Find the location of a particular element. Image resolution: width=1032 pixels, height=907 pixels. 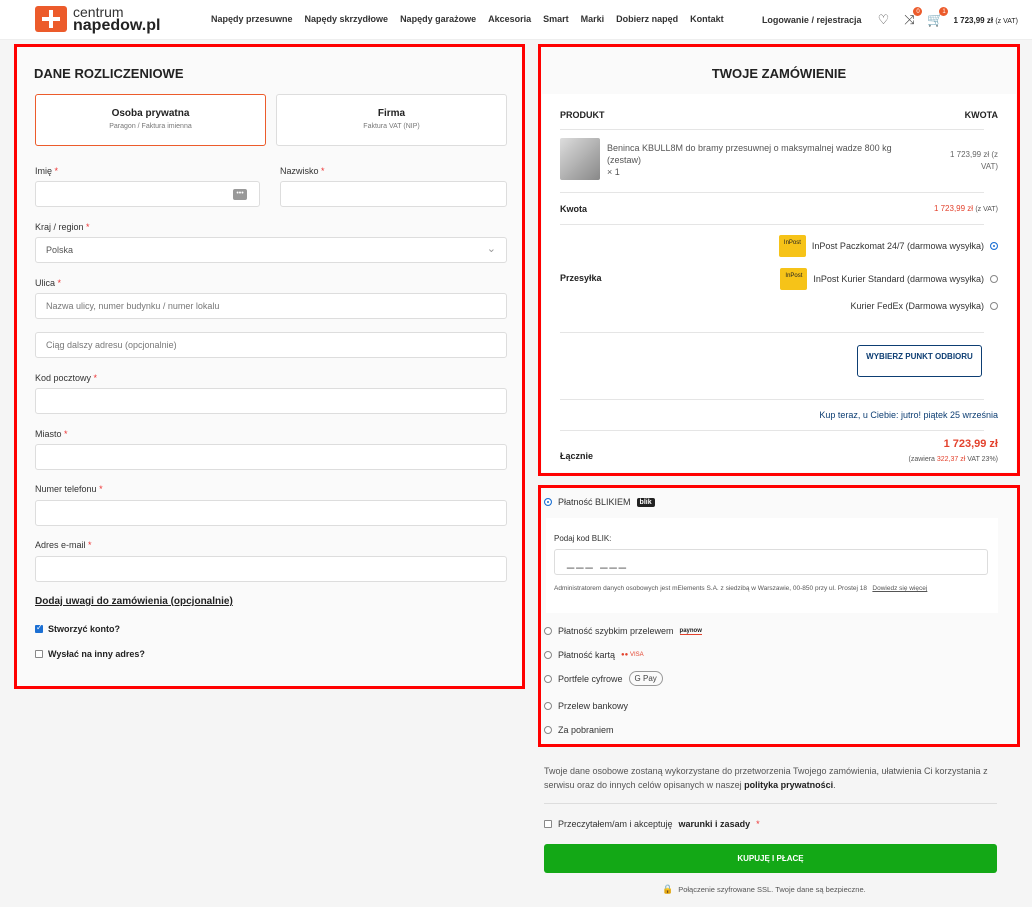

cart-total-value: 1 723,99 zł is located at coordinates (973, 20).